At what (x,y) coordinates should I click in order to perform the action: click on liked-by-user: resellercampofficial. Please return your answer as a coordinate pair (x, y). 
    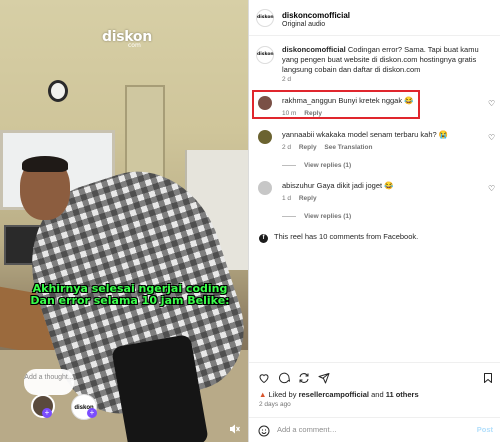
    Looking at the image, I should click on (334, 394).